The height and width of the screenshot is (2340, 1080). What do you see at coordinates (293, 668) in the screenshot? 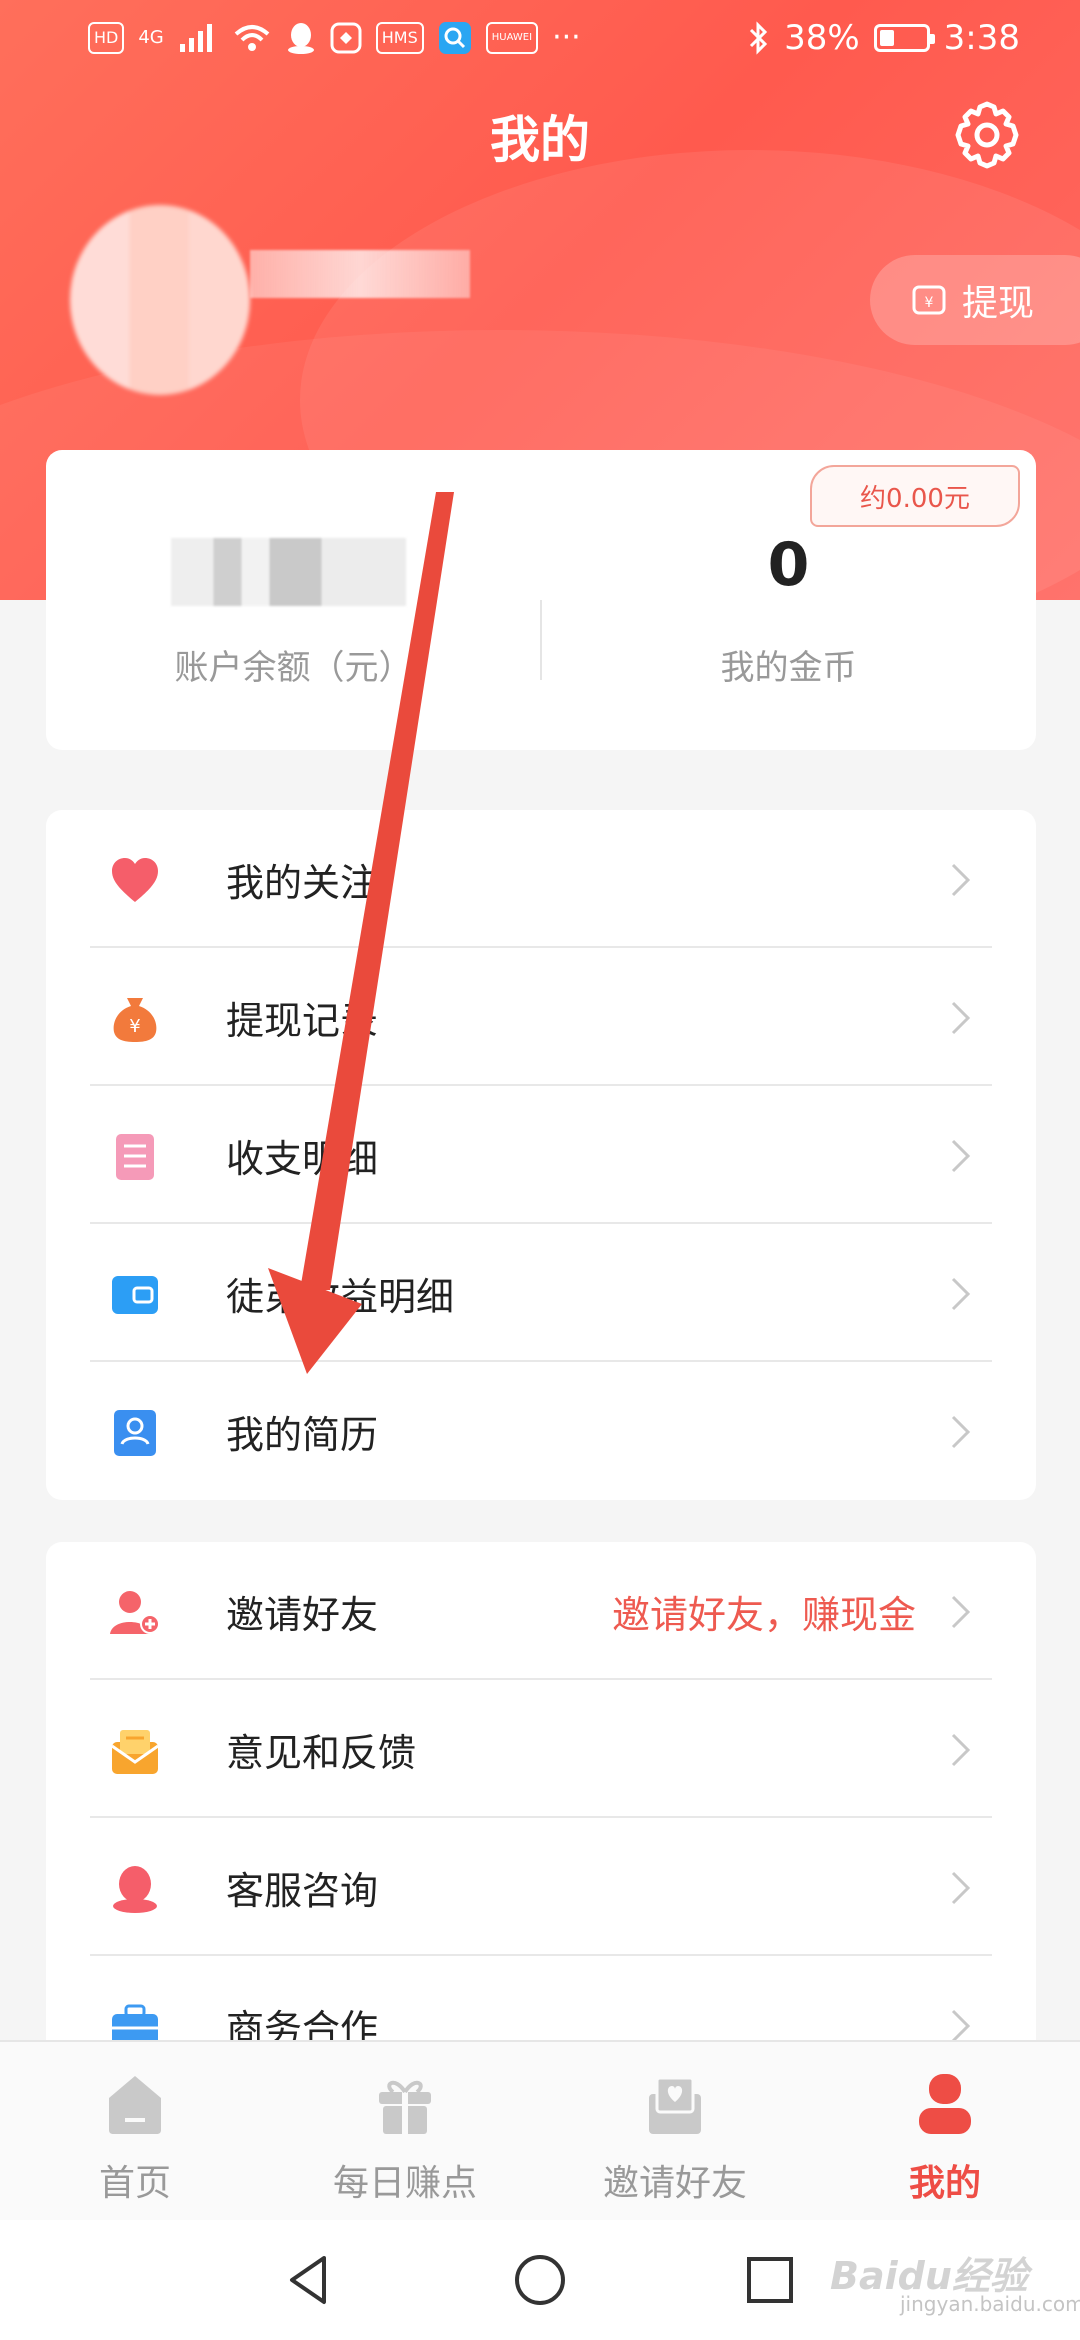
I see `account-balance-label: 账户余额（元）` at bounding box center [293, 668].